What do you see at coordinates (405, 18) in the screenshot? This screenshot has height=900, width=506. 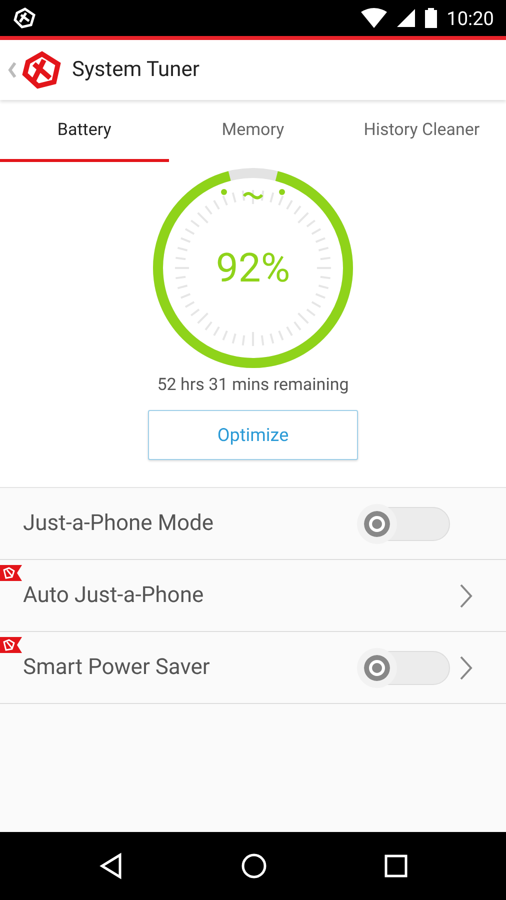 I see `signal-icon` at bounding box center [405, 18].